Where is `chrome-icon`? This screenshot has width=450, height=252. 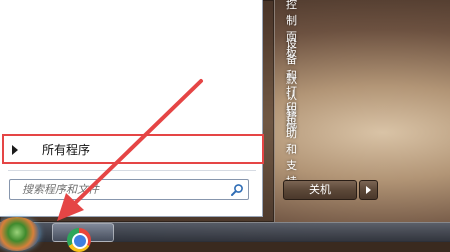
chrome-icon is located at coordinates (79, 240).